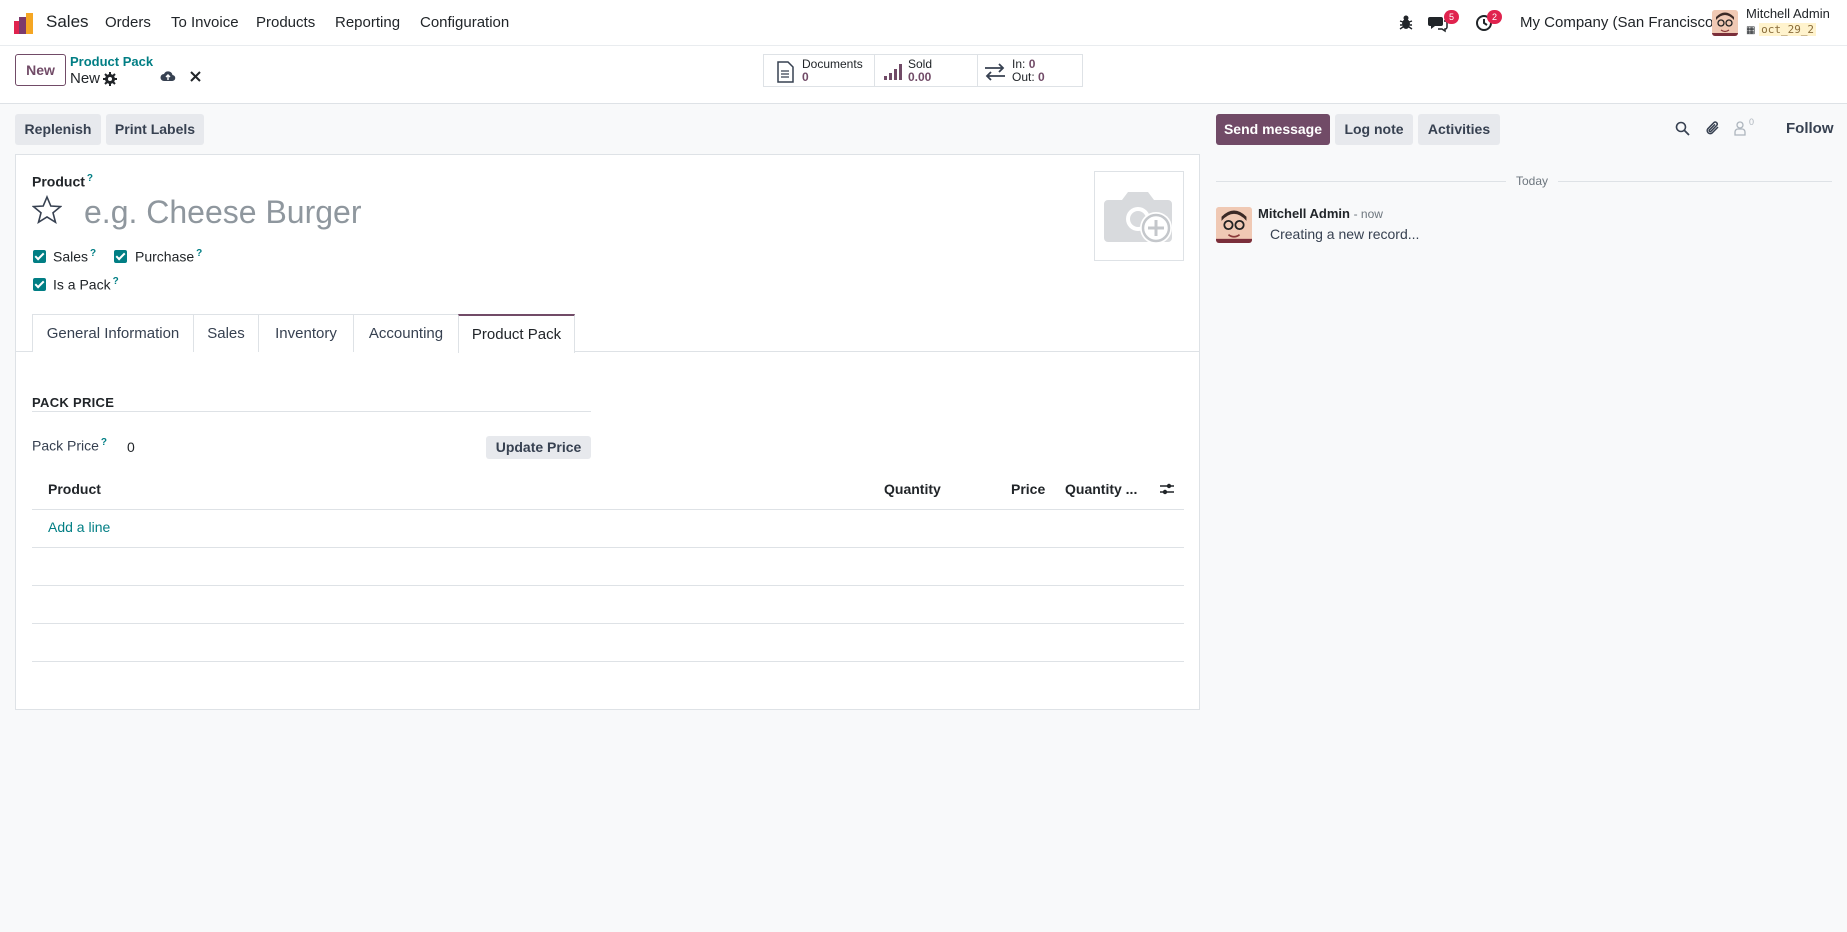 Image resolution: width=1847 pixels, height=932 pixels. I want to click on gear-icon, so click(110, 79).